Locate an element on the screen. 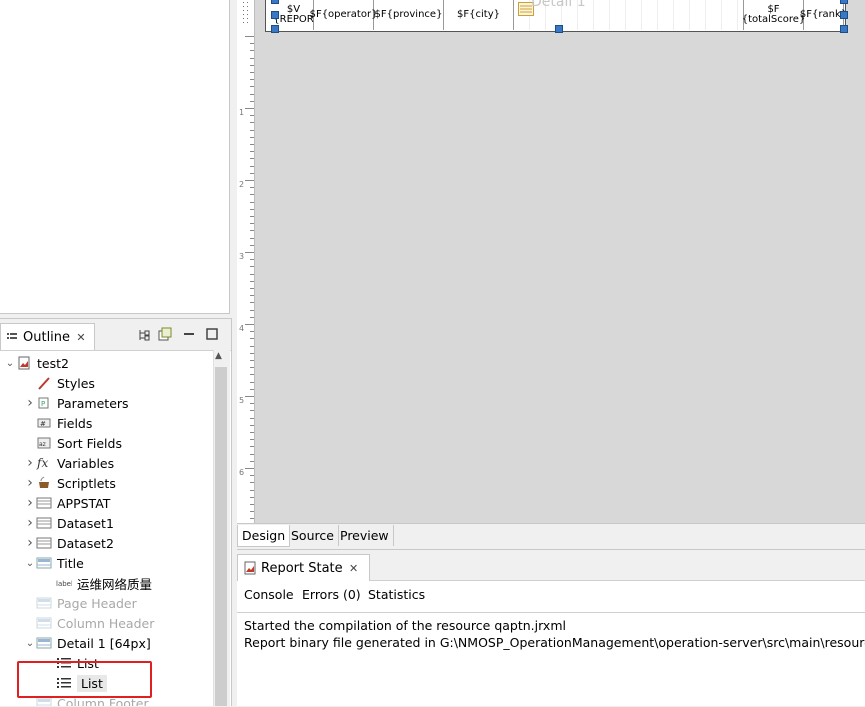  tree-item: › Dataset2 is located at coordinates (69, 543).